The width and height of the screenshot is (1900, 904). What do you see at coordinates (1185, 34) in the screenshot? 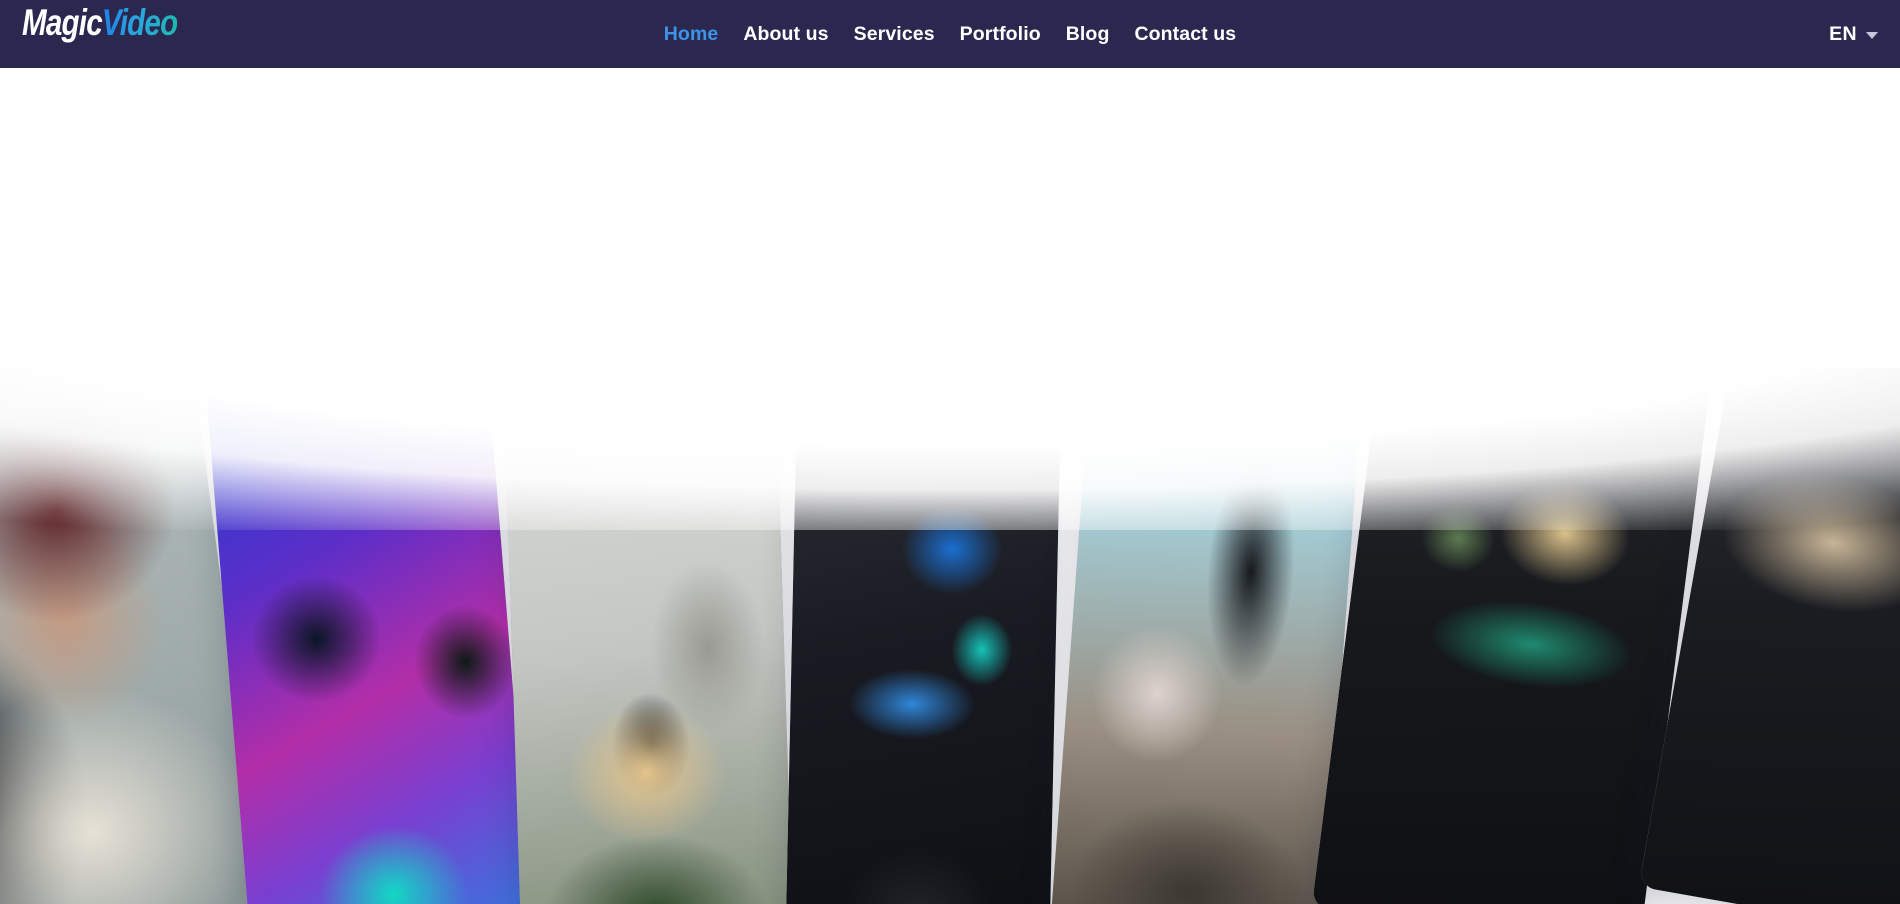
I see `nav-item-contact-us: Contact us` at bounding box center [1185, 34].